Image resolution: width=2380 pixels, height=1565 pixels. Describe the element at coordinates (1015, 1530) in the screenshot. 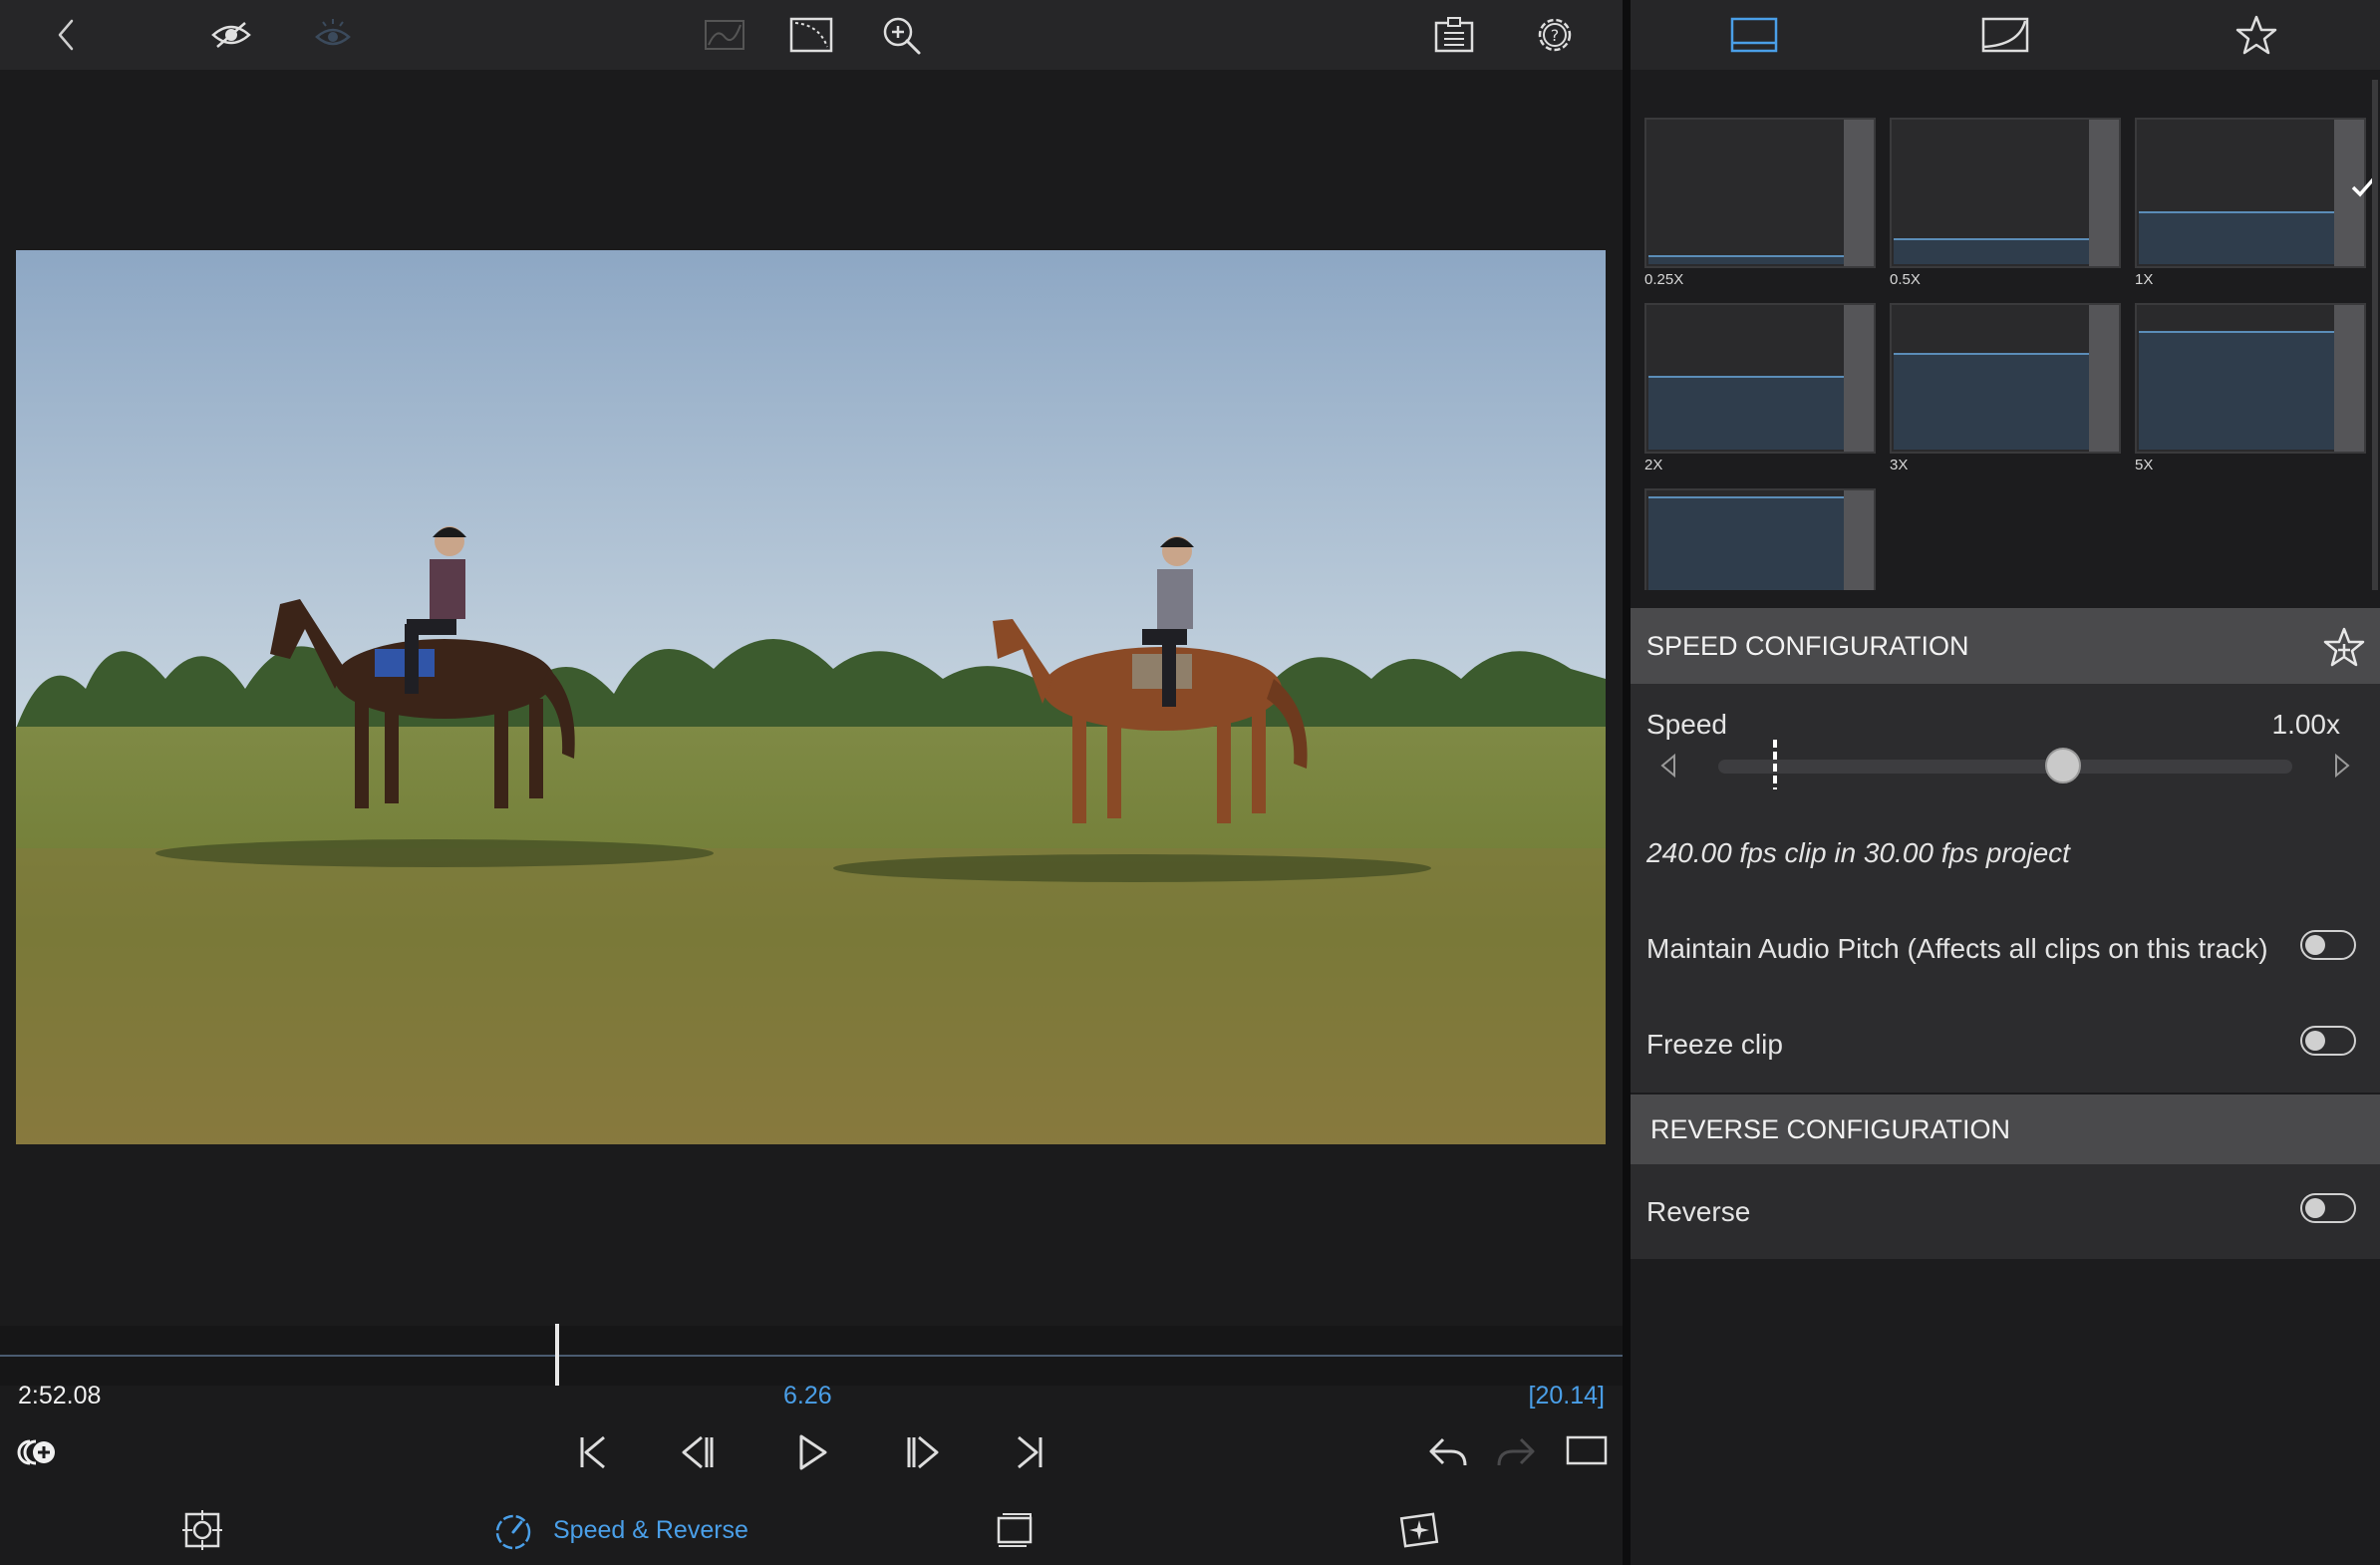

I see `crop-icon` at that location.